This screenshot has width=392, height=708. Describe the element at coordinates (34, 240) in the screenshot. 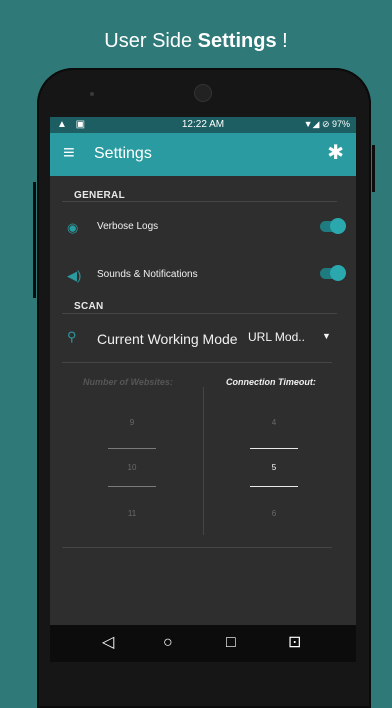

I see `volume-button` at that location.